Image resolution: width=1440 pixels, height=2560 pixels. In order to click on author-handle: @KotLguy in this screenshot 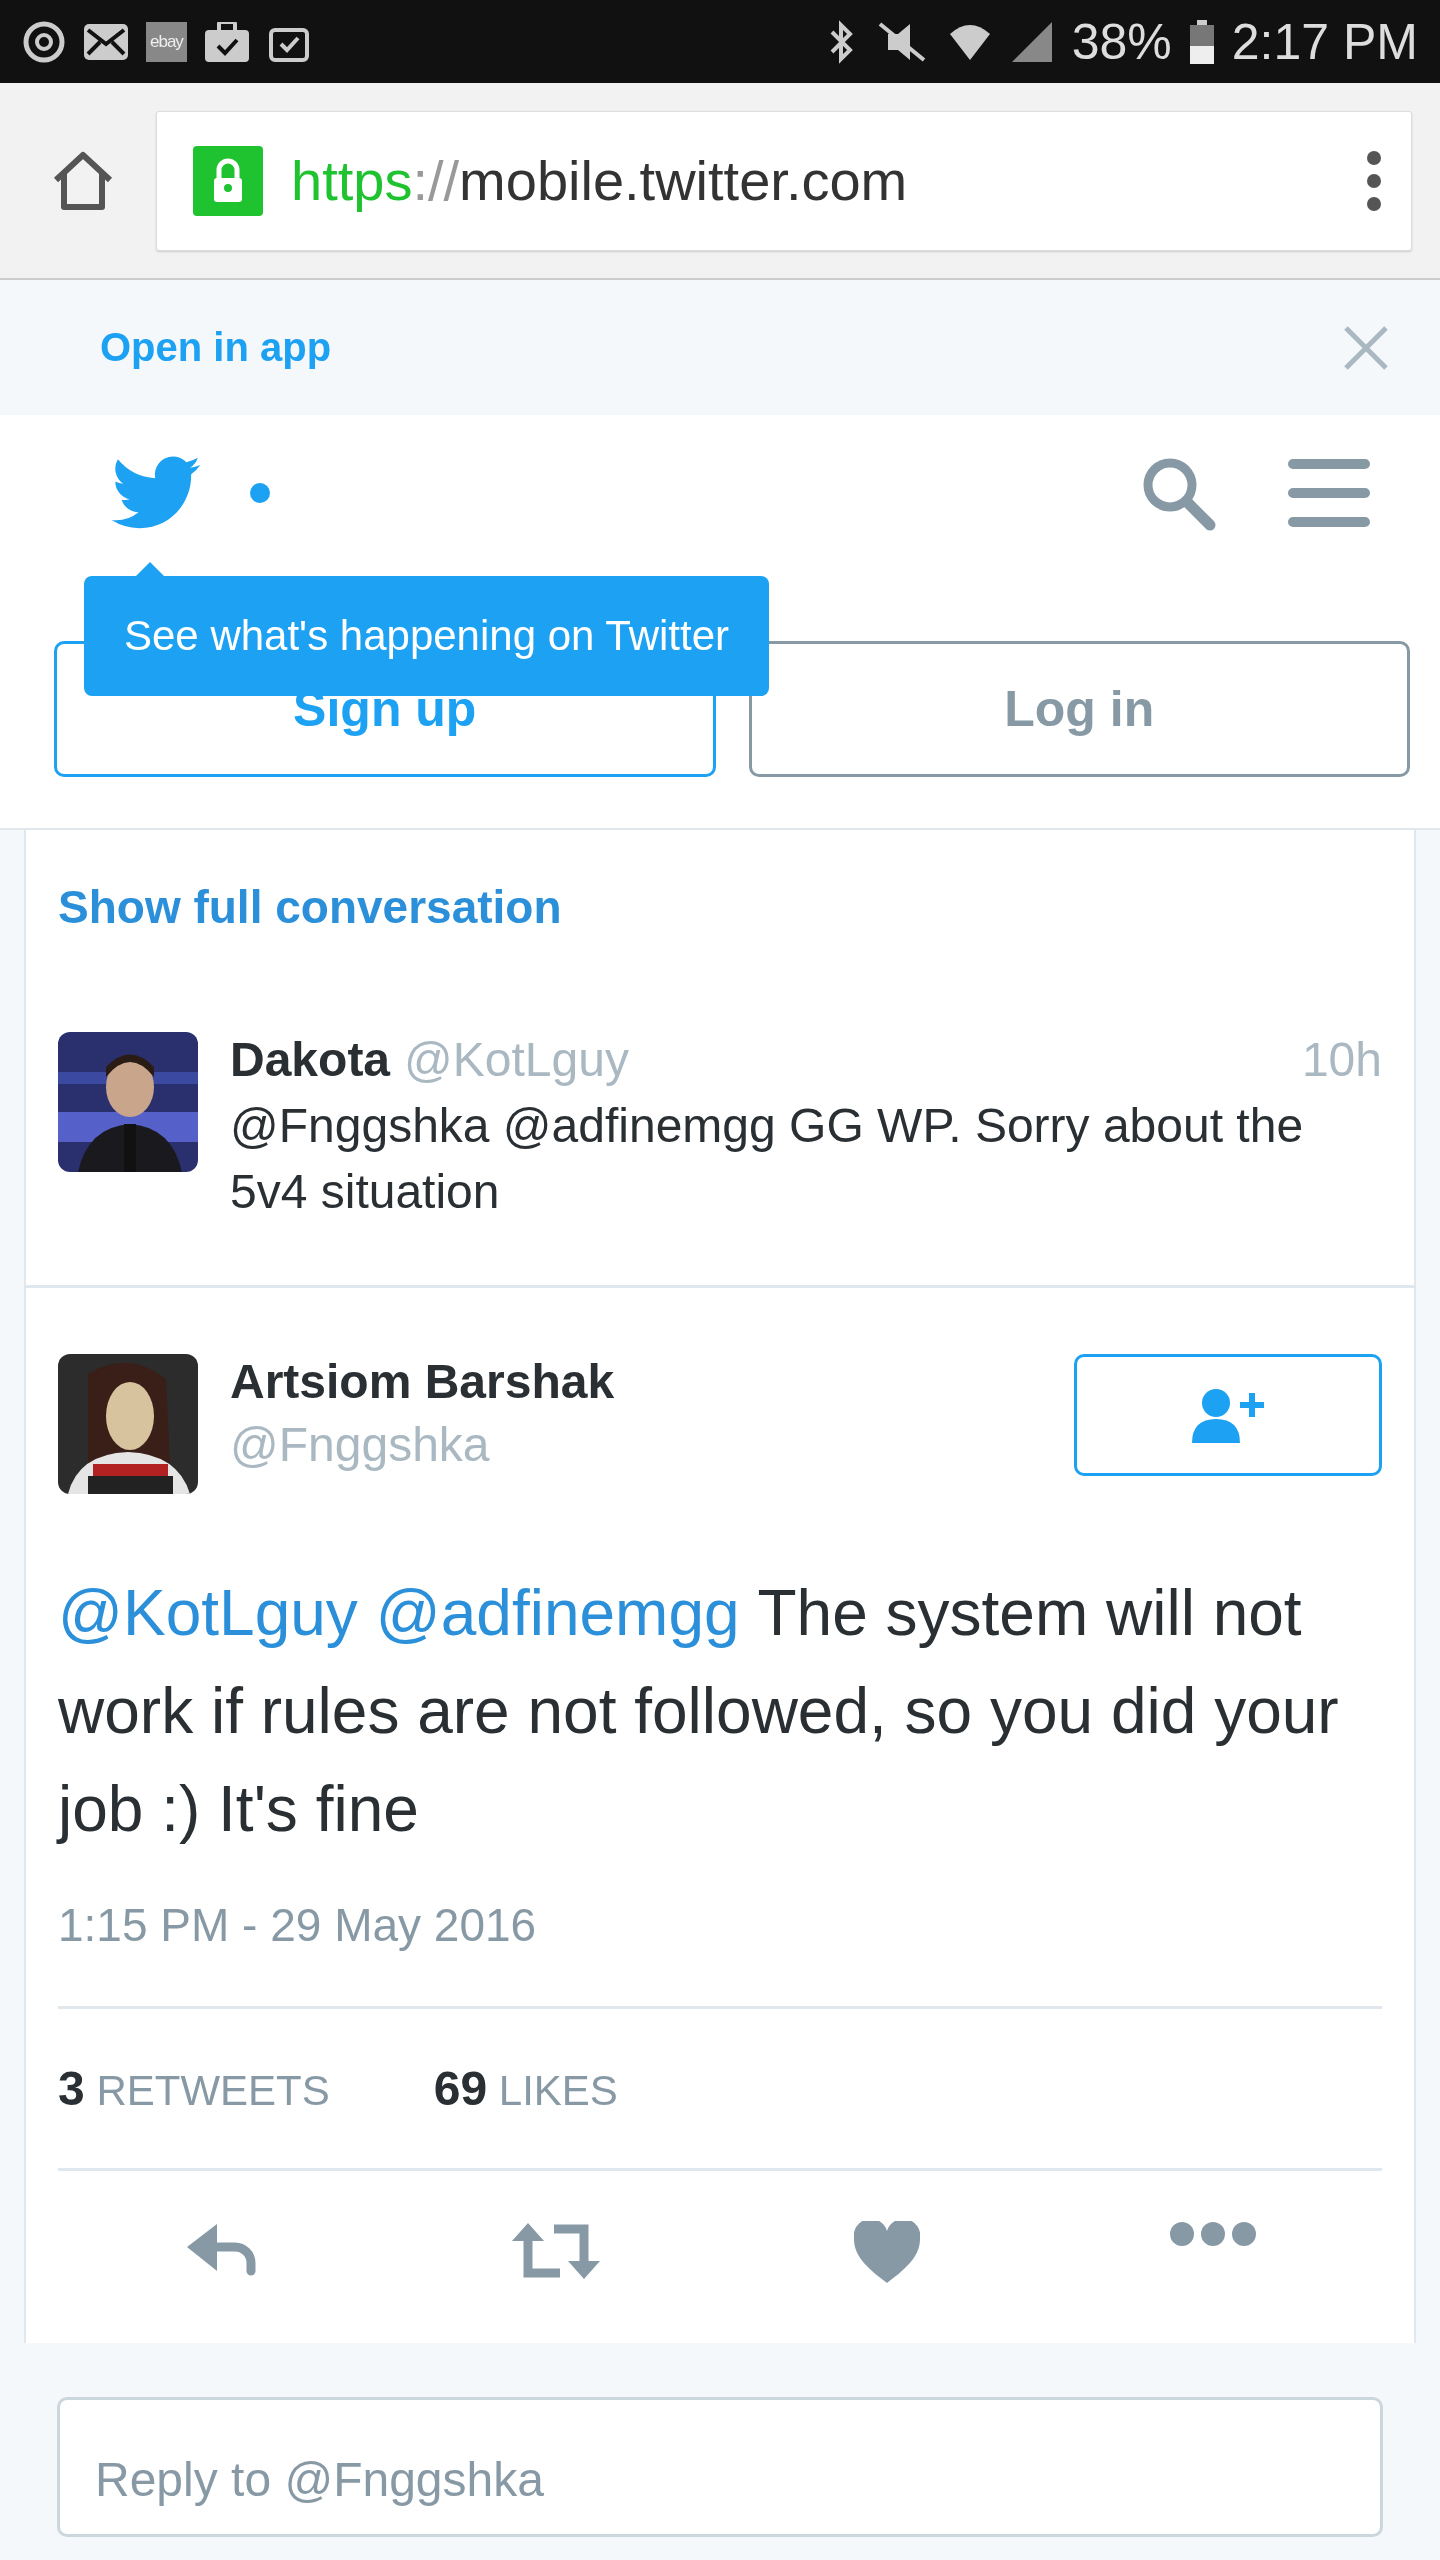, I will do `click(516, 1059)`.